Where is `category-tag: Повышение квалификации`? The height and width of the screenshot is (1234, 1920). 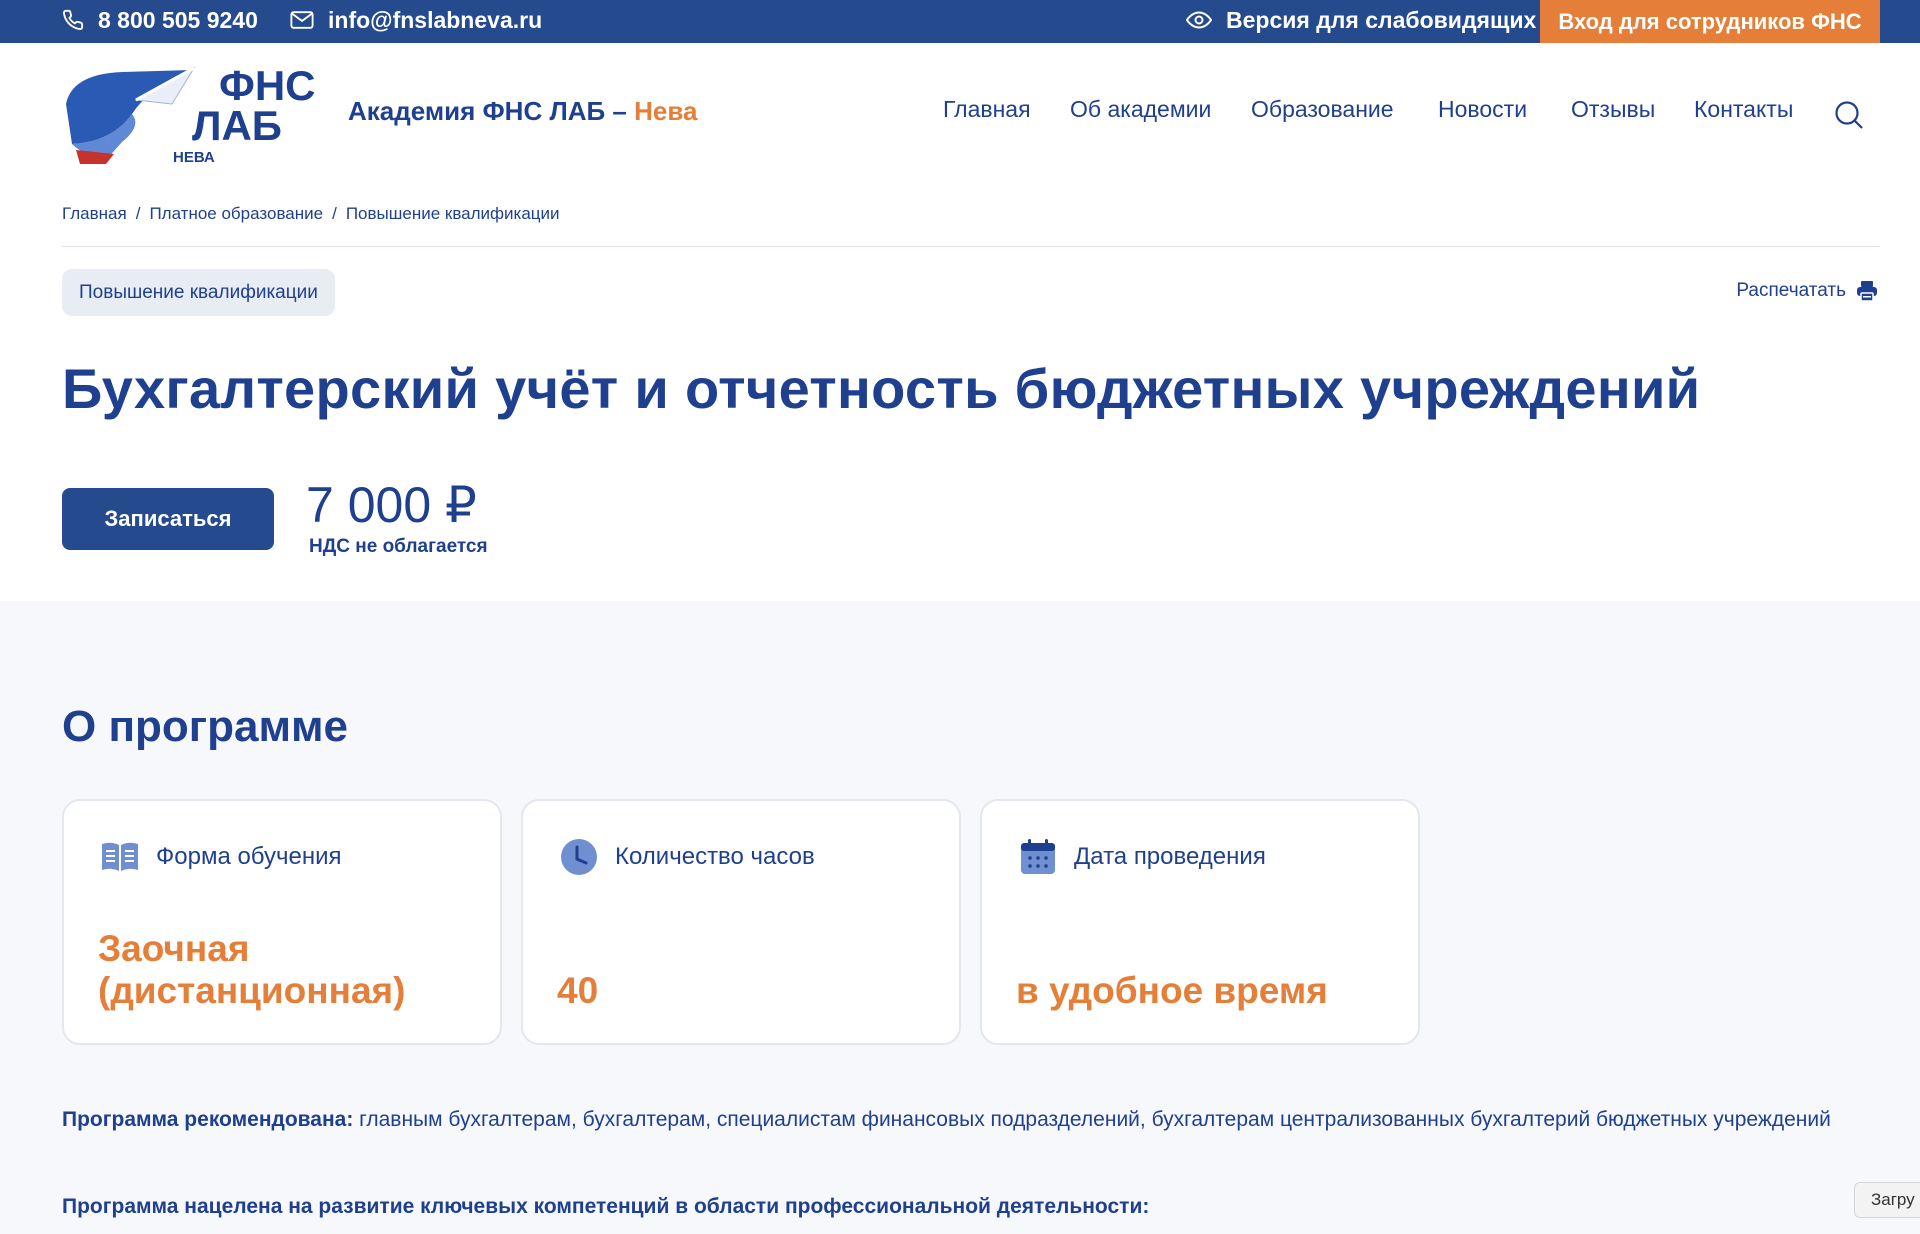 category-tag: Повышение квалификации is located at coordinates (198, 292).